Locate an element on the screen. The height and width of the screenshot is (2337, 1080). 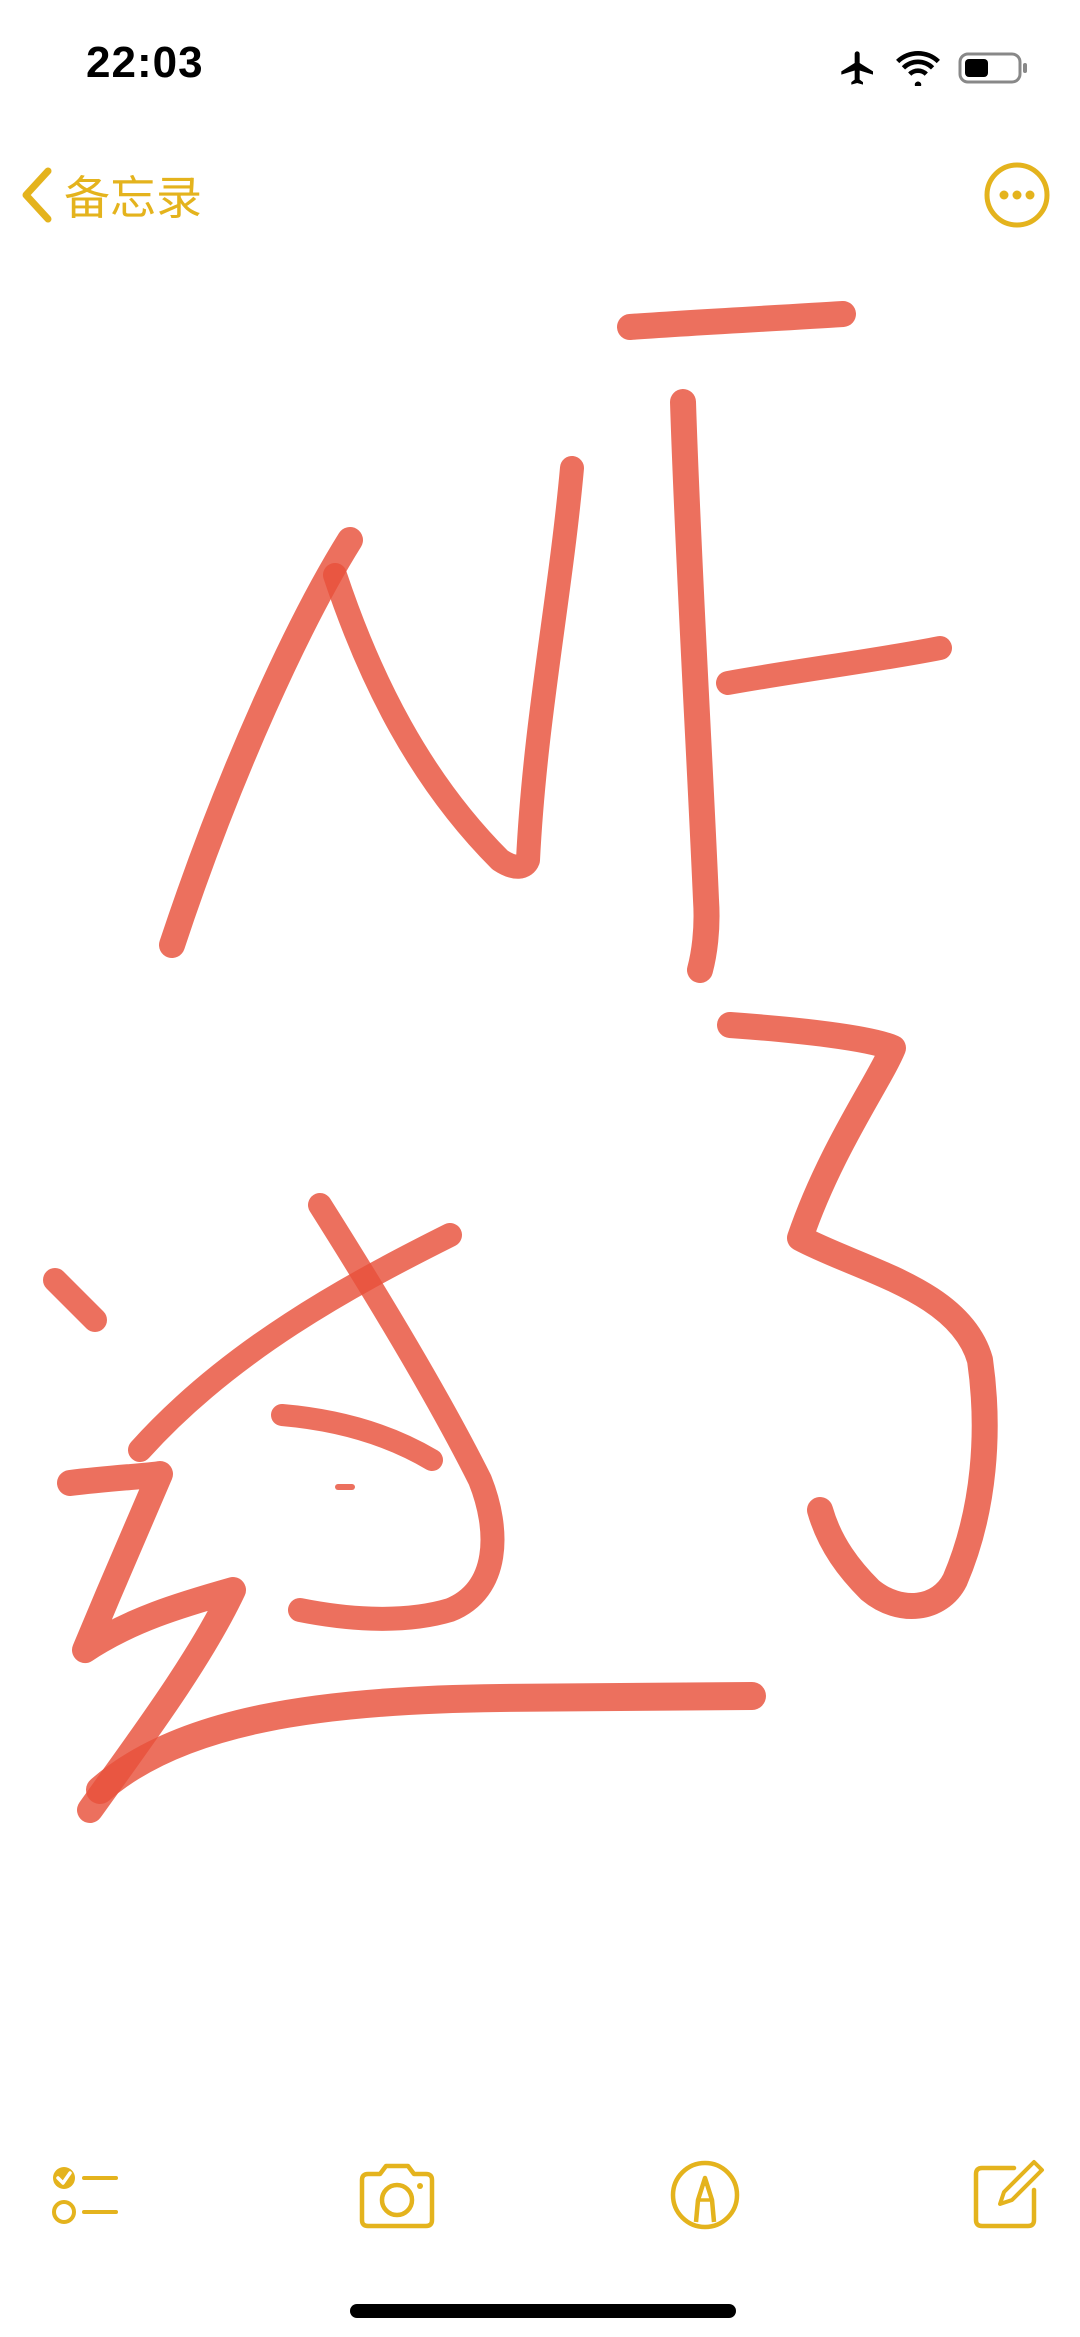
bottom-toolbar is located at coordinates (540, 2195).